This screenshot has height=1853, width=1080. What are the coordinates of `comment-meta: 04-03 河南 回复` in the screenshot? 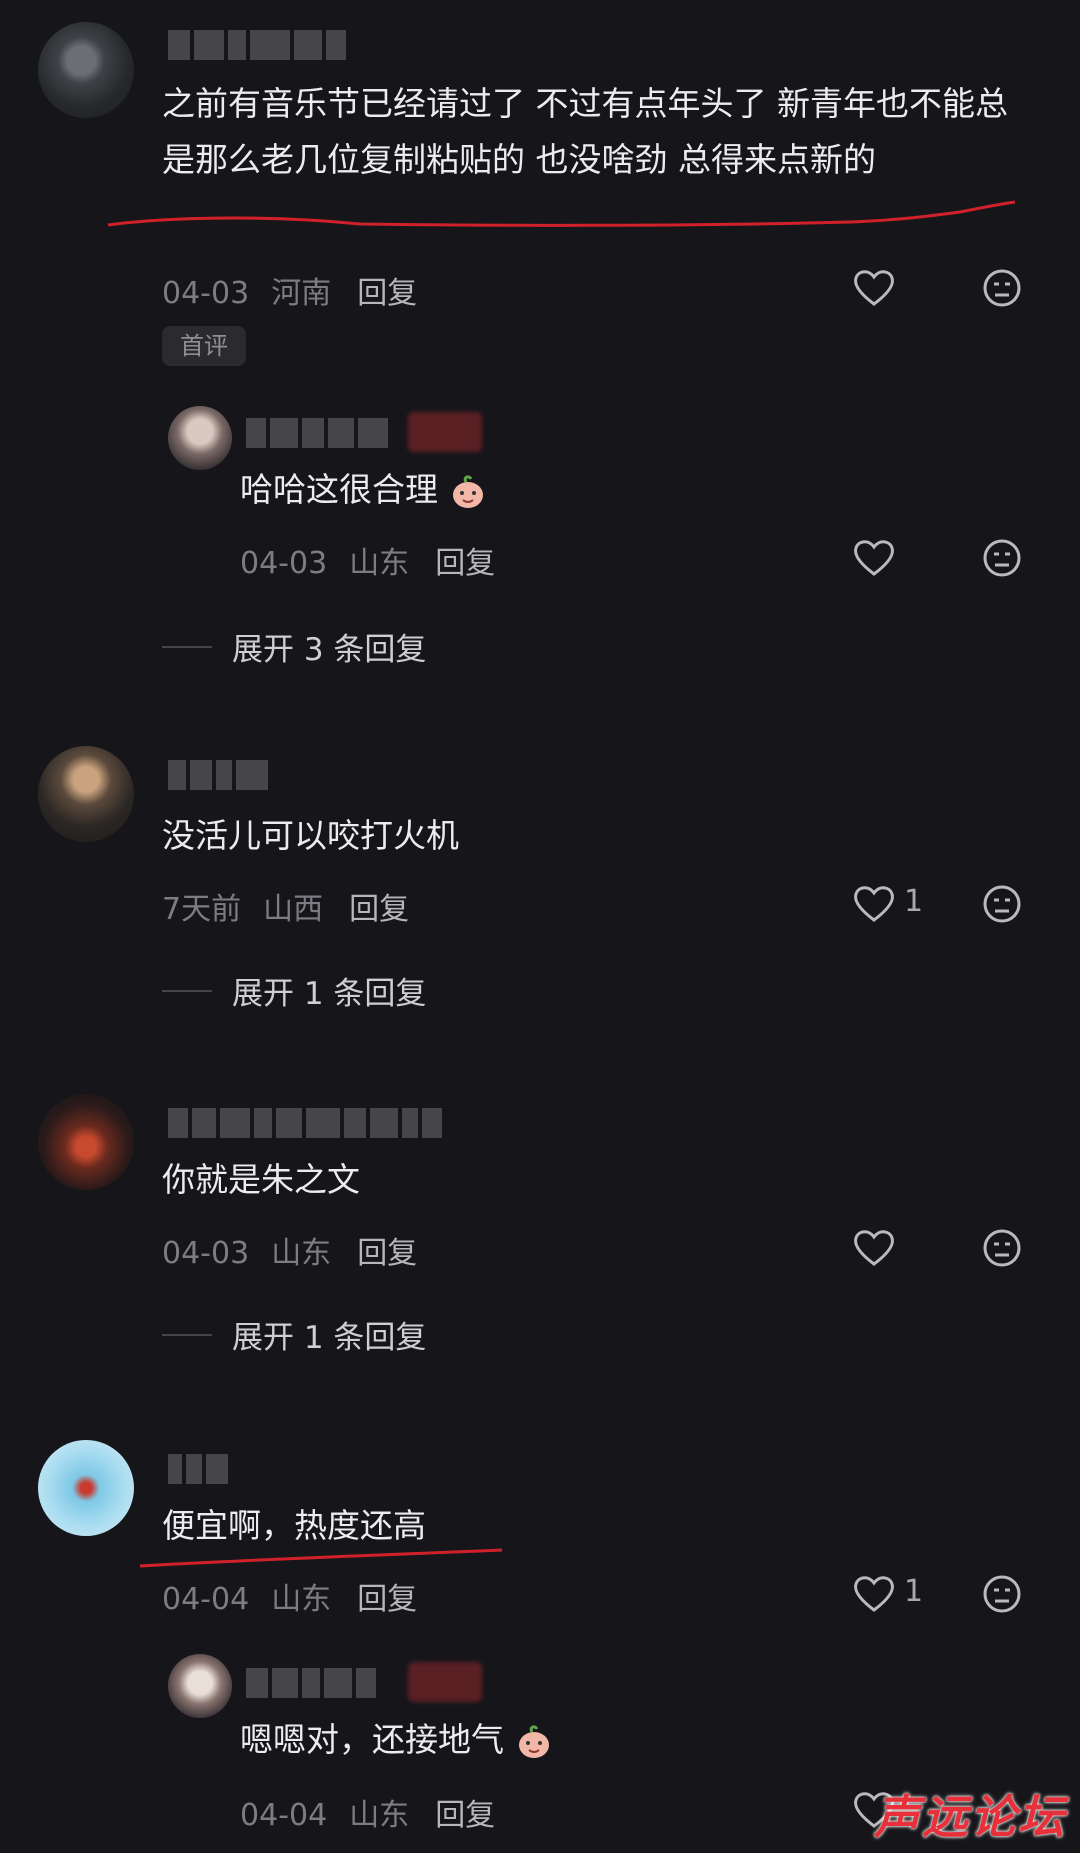 It's located at (289, 290).